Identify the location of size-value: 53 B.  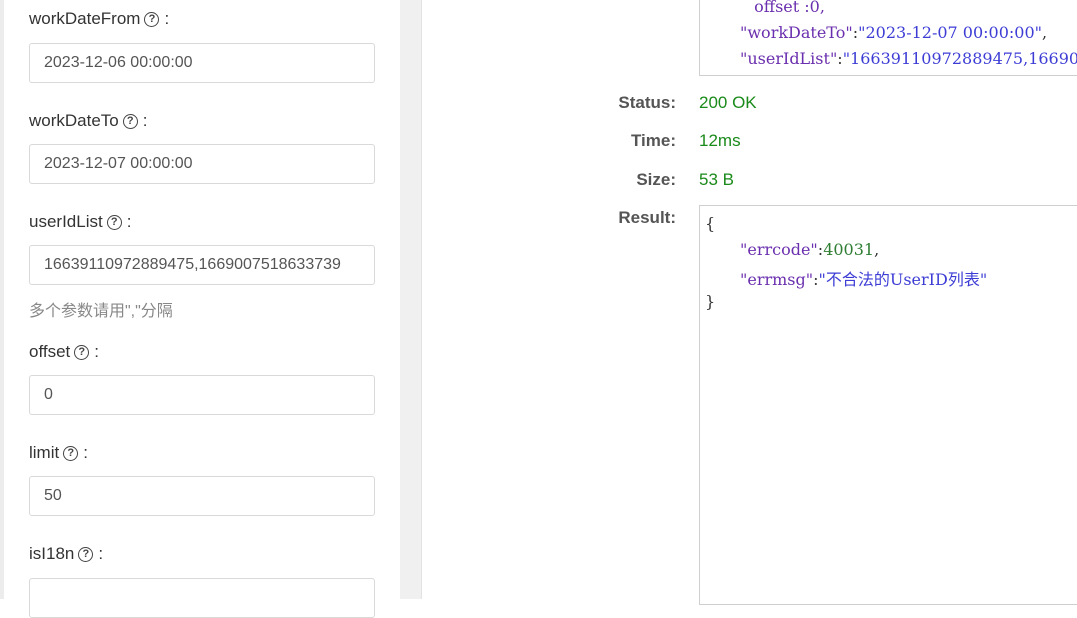
(716, 179).